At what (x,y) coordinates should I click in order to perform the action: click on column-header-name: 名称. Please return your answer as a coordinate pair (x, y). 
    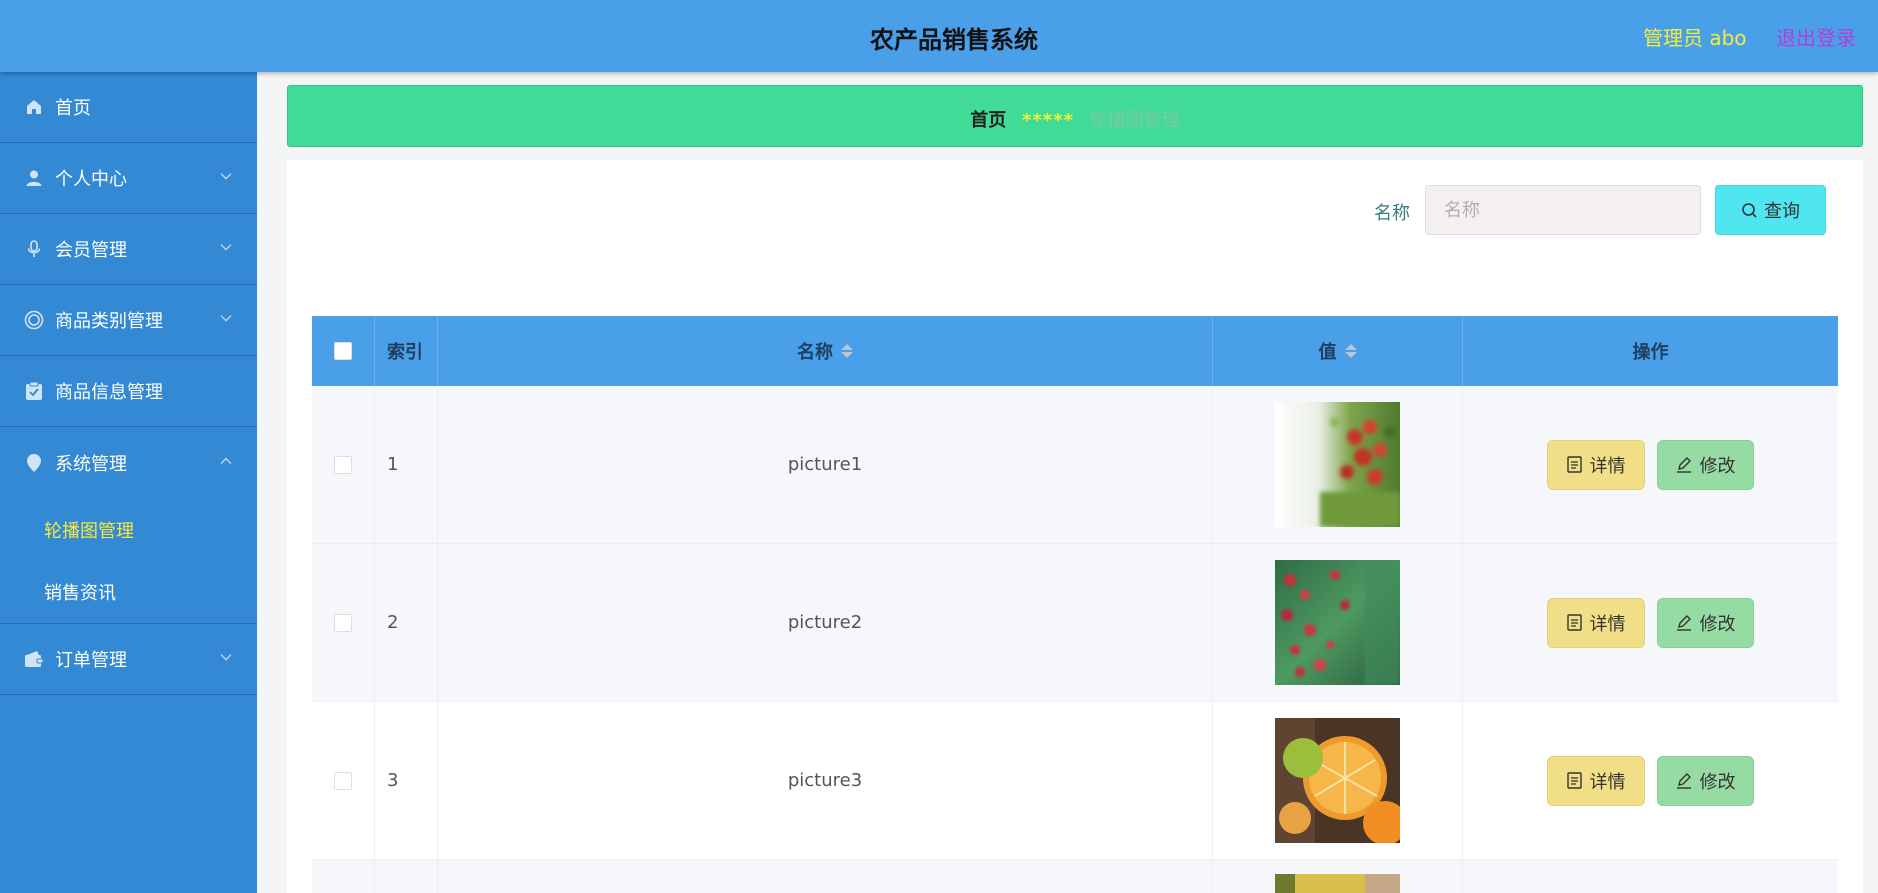
    Looking at the image, I should click on (825, 351).